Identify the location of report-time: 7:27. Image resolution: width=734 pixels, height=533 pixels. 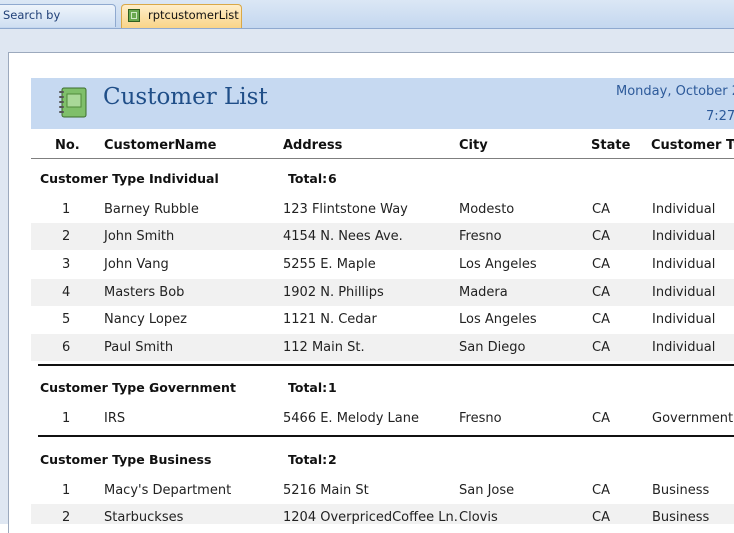
(720, 116).